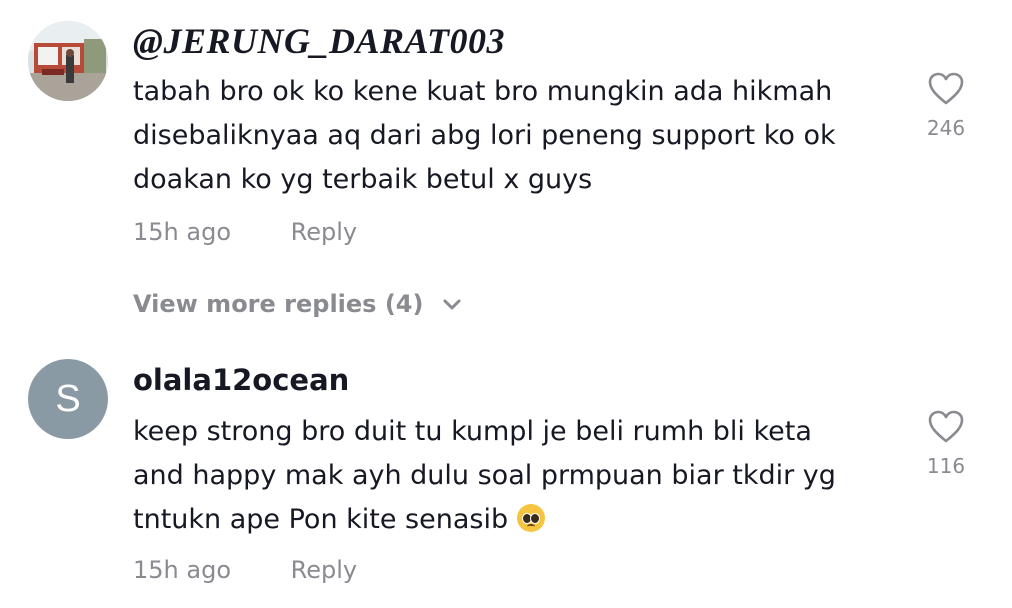 The height and width of the screenshot is (608, 1012). I want to click on comment-line-with-emoji: tntukn ape Pon kite senasib, so click(518, 520).